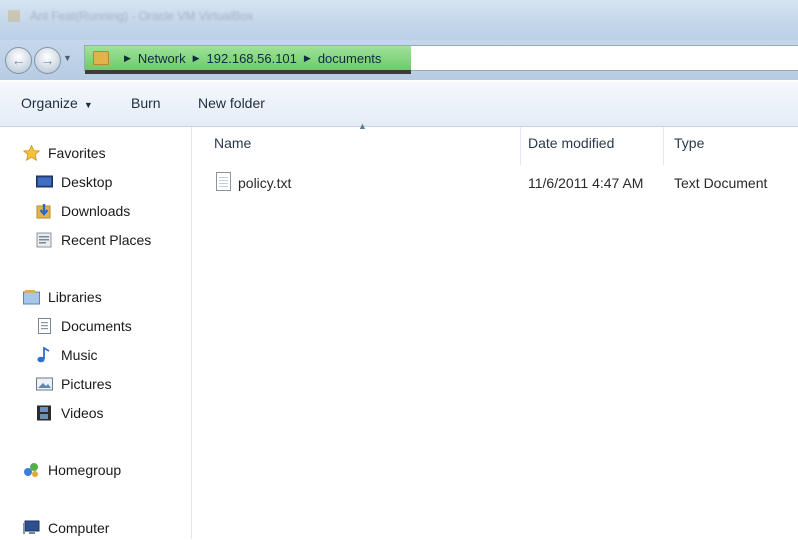 The image size is (798, 540). I want to click on video-film-icon, so click(44, 413).